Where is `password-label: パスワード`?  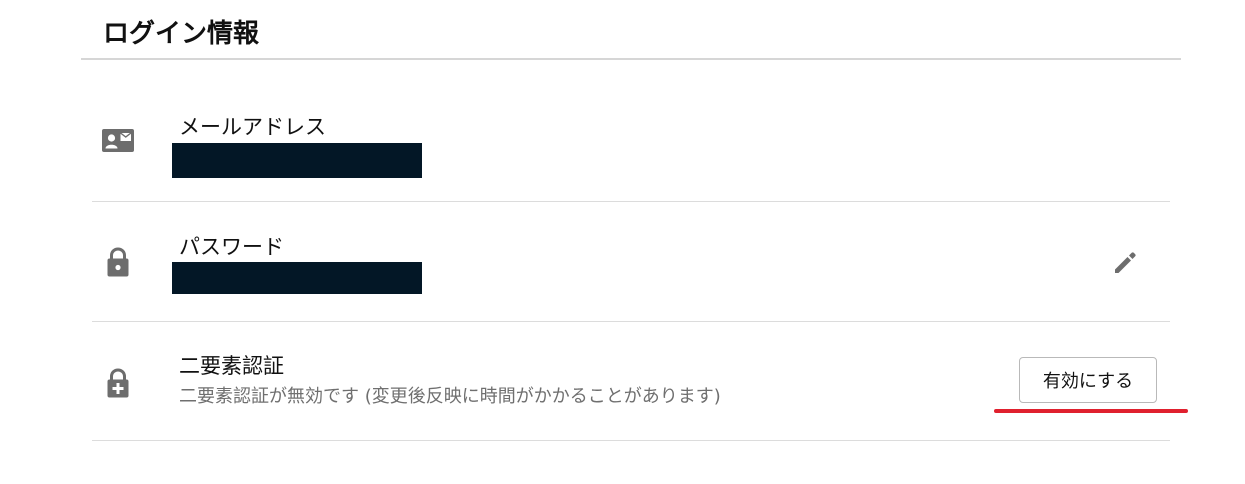 password-label: パスワード is located at coordinates (231, 247).